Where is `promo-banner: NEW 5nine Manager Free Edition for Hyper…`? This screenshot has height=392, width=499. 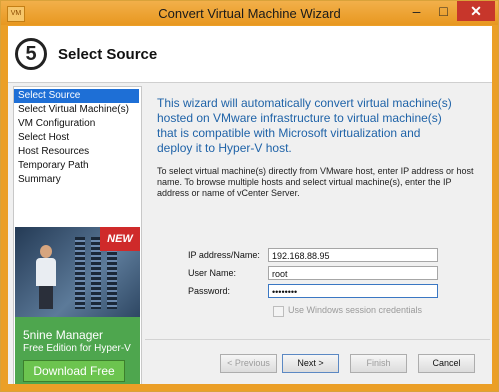 promo-banner: NEW 5nine Manager Free Edition for Hyper… is located at coordinates (77, 305).